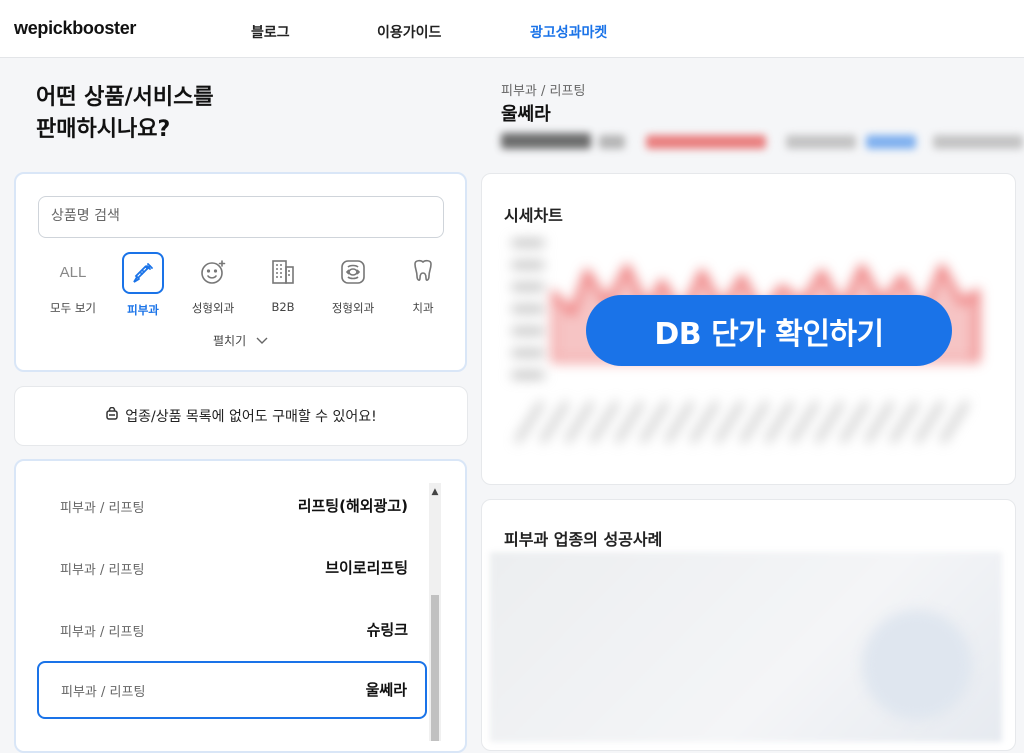 This screenshot has width=1024, height=753. I want to click on success-cases-title: 피부과 업종의 성공사례, so click(583, 539).